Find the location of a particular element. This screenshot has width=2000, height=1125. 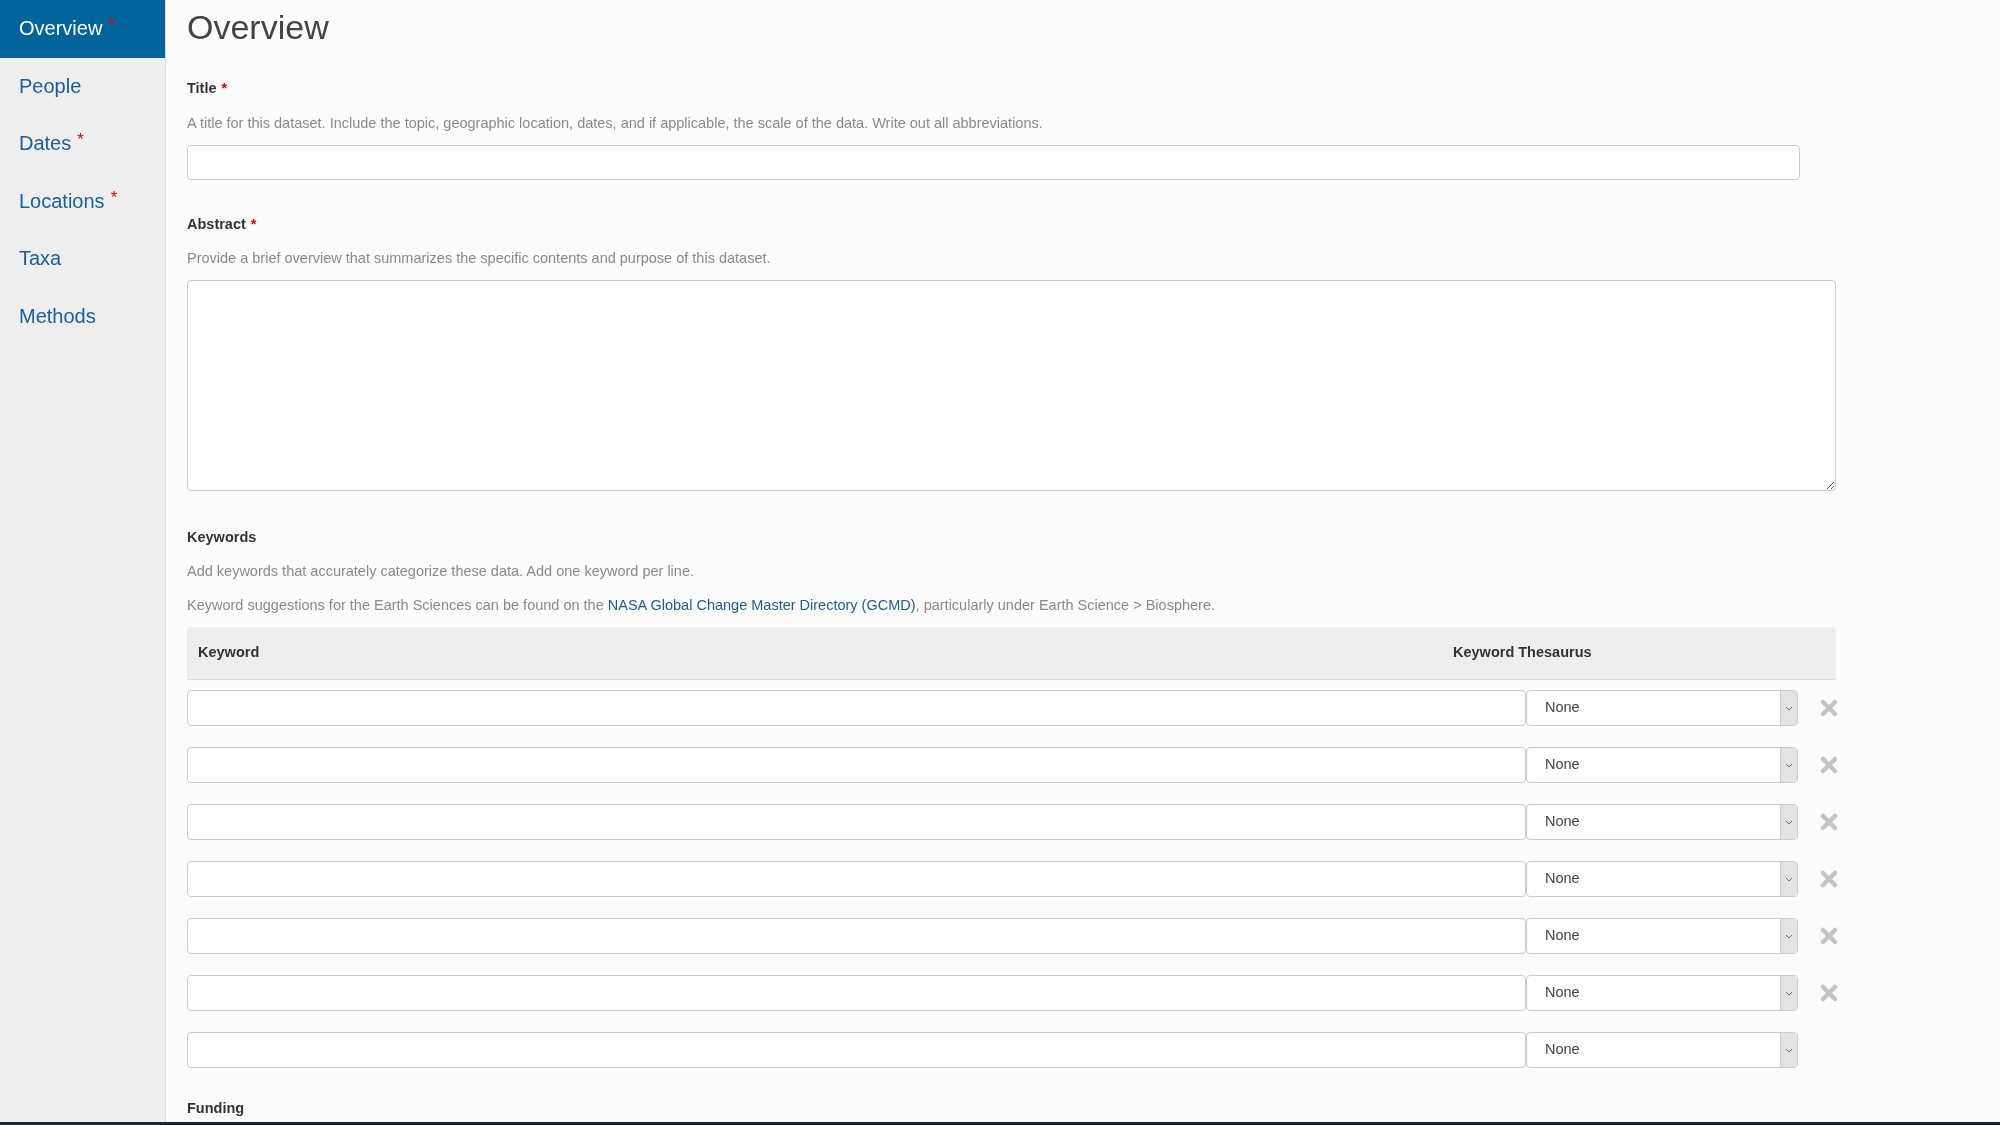

help-text: Keyword suggestions for the Earth Sciences can be found on the NASA Global Change Master Directory (GCMD), particularly under Earth Science > Biosphere. is located at coordinates (702, 605).